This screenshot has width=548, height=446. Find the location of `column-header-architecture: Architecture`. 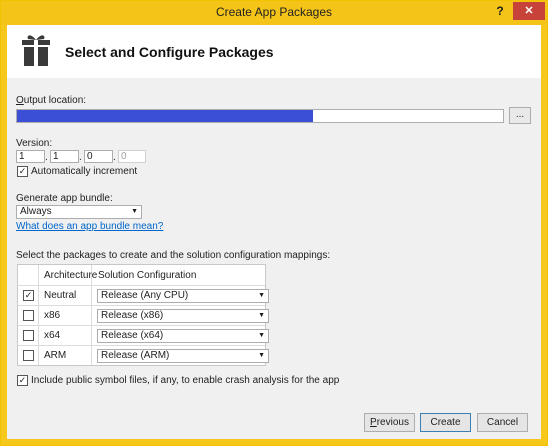

column-header-architecture: Architecture is located at coordinates (71, 275).